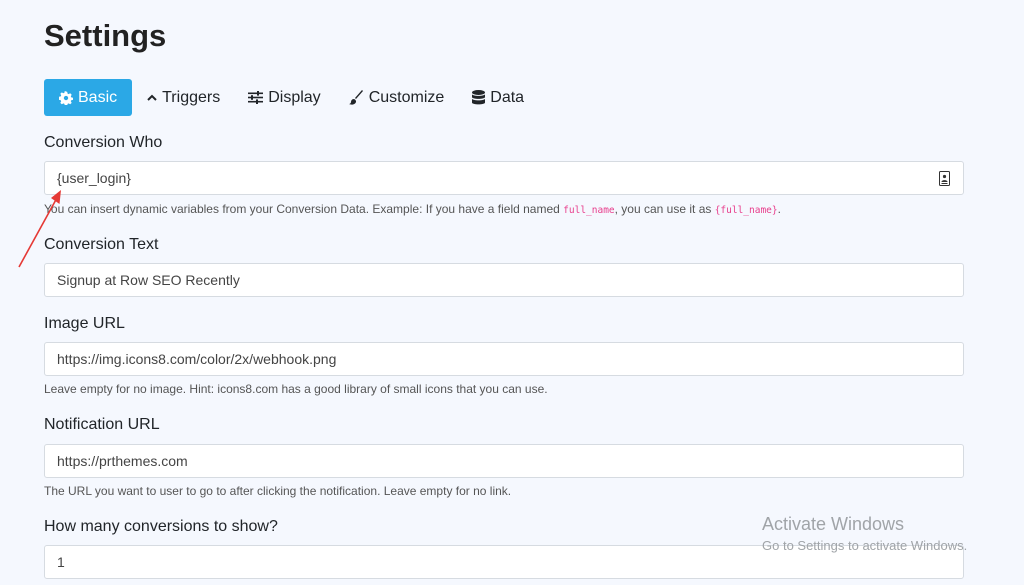 This screenshot has height=585, width=1024. Describe the element at coordinates (191, 97) in the screenshot. I see `tab-triggers-label: Triggers` at that location.